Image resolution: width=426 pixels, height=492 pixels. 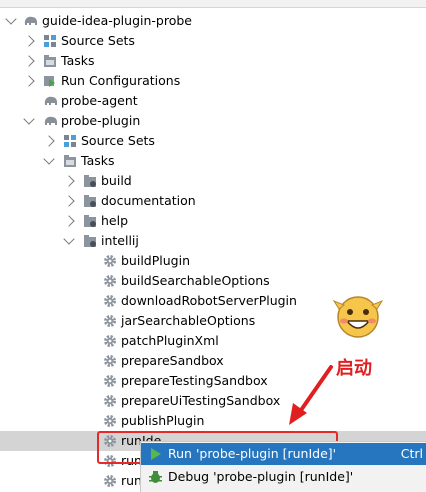 I want to click on tree-item-task: prepareUiTestingSandbox, so click(x=213, y=401).